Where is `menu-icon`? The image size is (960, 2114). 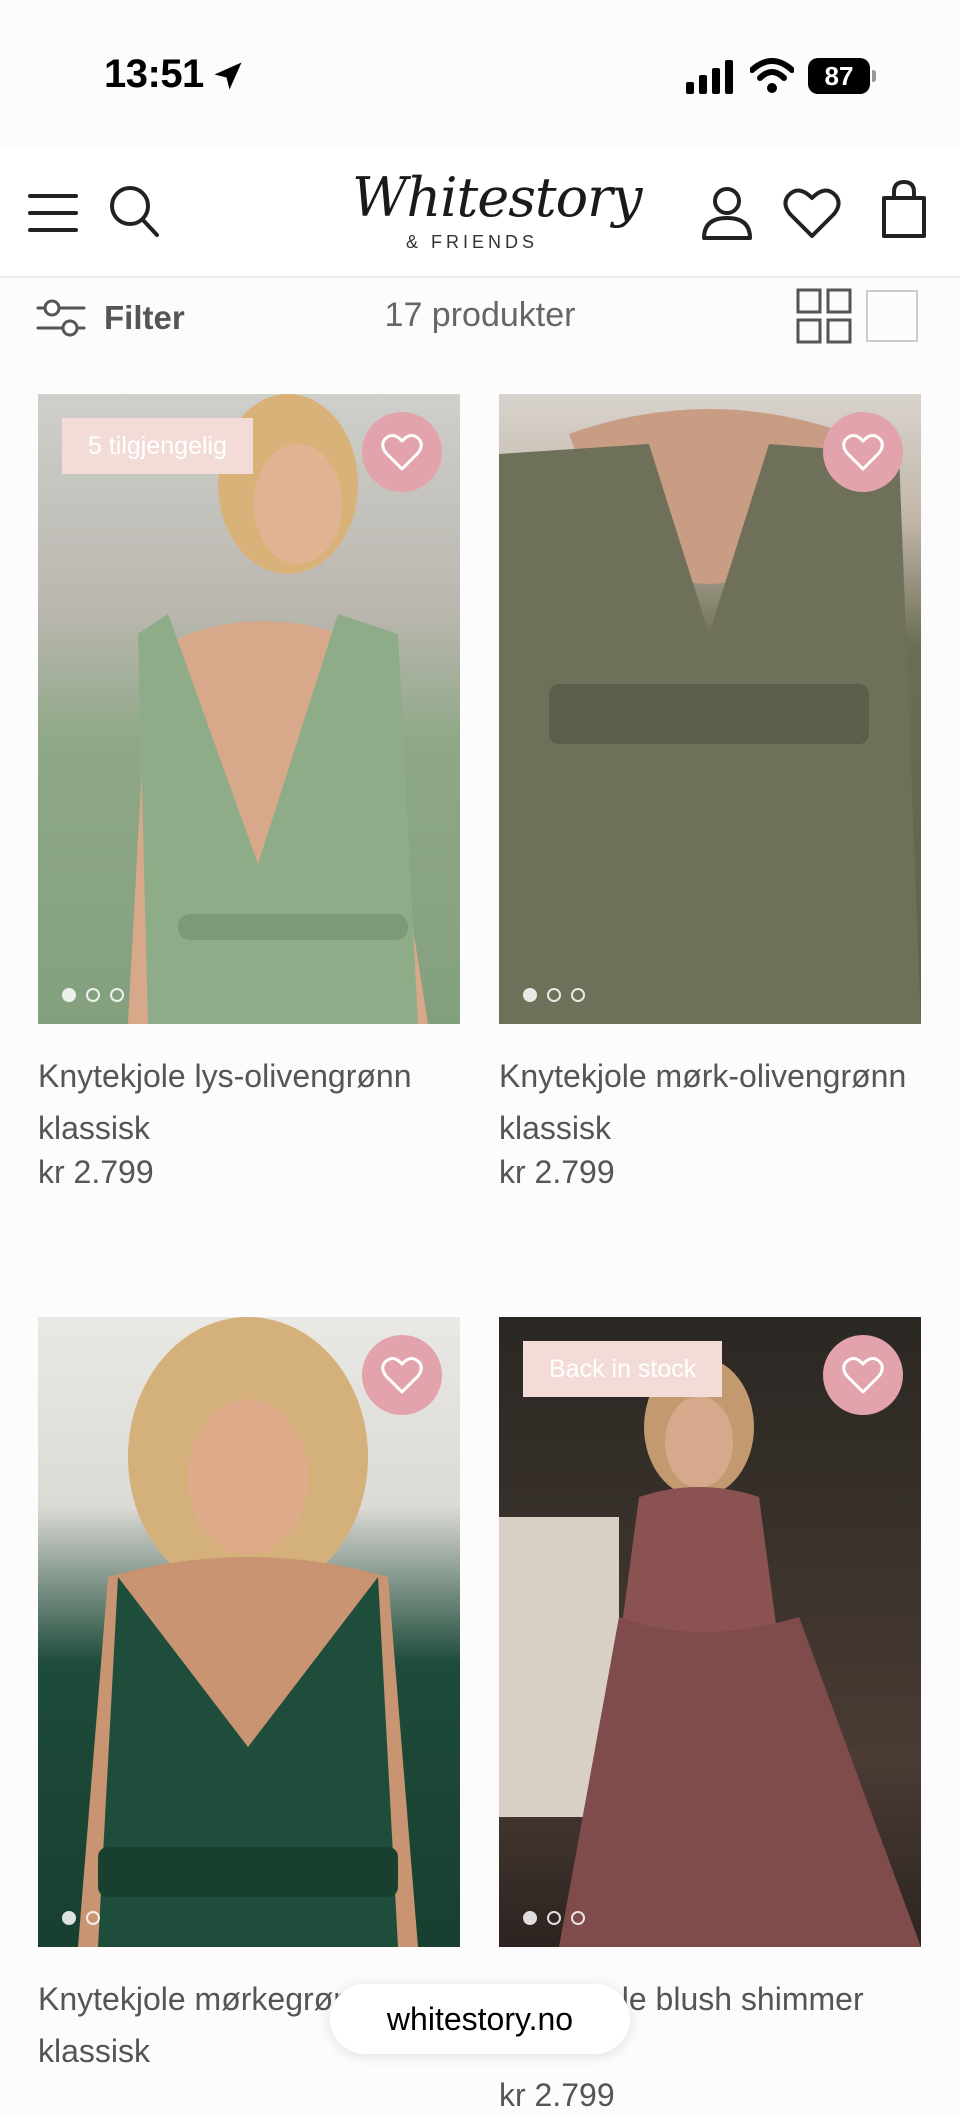 menu-icon is located at coordinates (53, 213).